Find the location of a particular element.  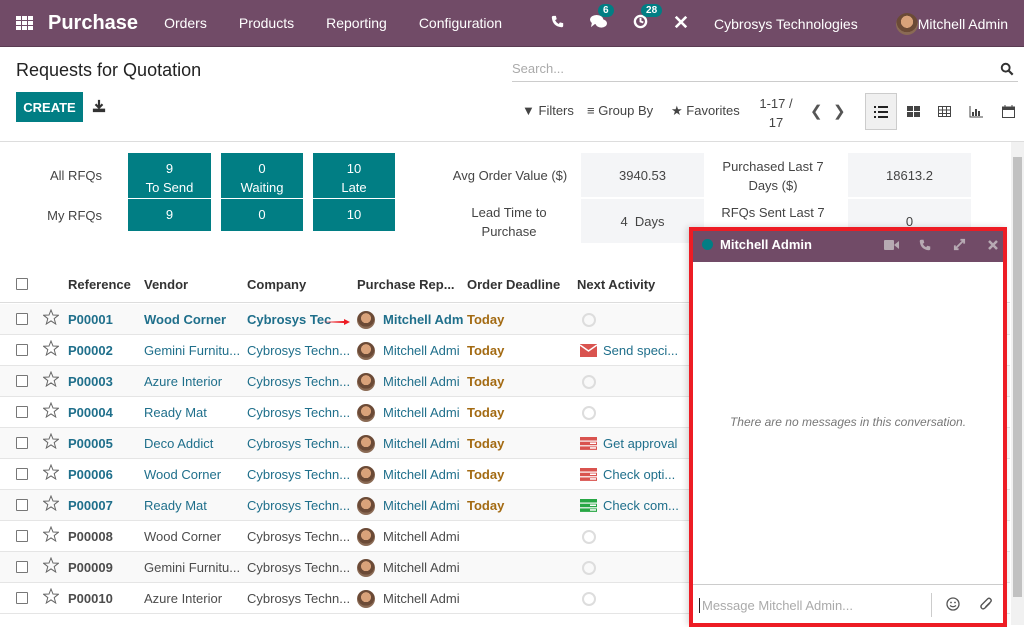

group-by-button: ≡ Group By is located at coordinates (620, 110).